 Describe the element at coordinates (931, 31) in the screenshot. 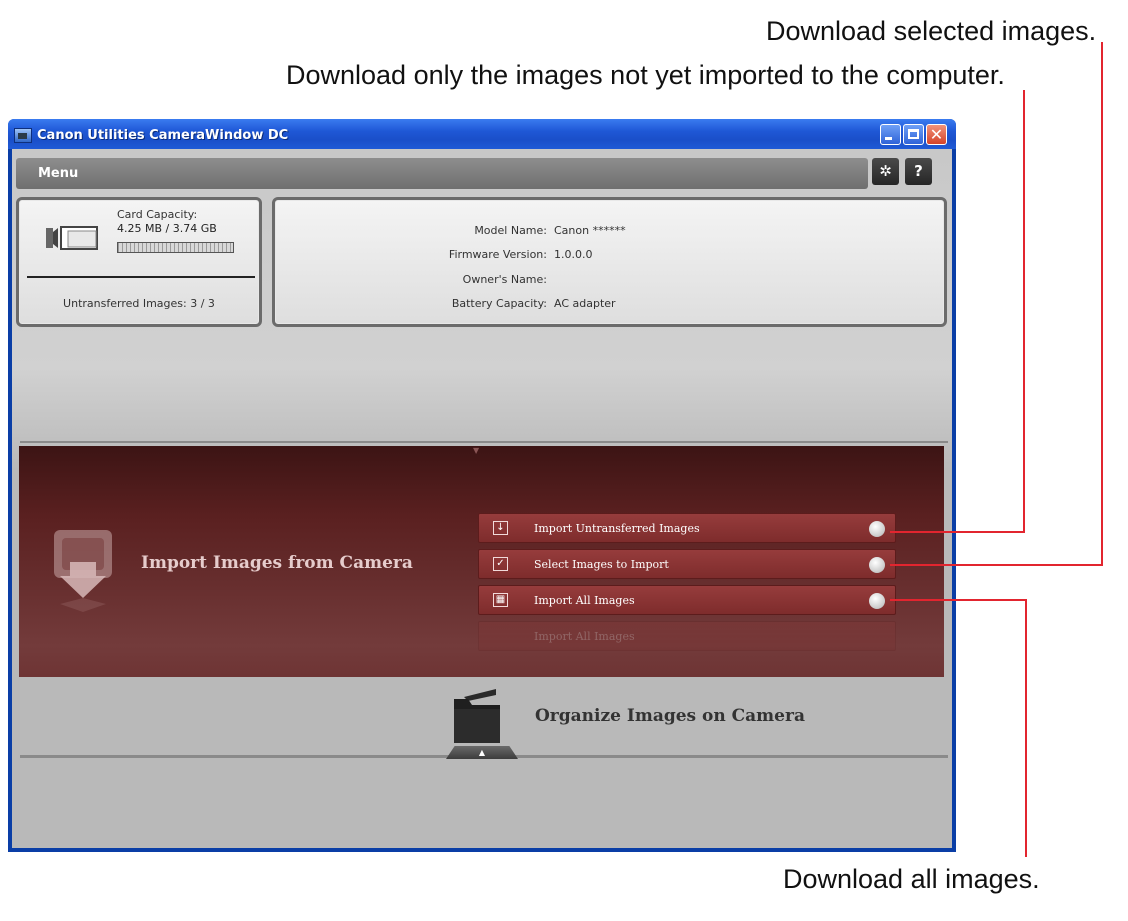

I see `callout-download-selected: Download selected images.` at that location.